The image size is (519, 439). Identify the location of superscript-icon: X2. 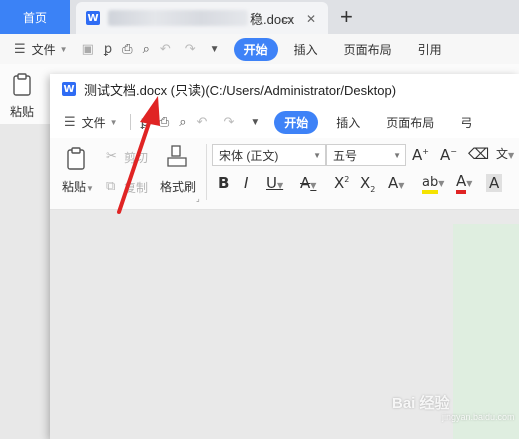
(341, 183).